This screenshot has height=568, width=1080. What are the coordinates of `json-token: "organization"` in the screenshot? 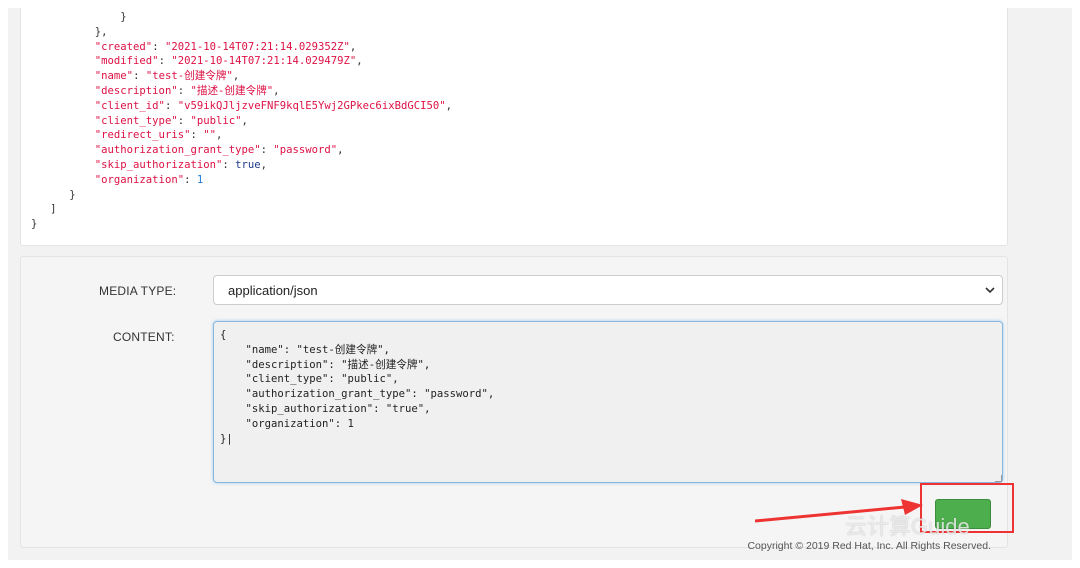 It's located at (139, 179).